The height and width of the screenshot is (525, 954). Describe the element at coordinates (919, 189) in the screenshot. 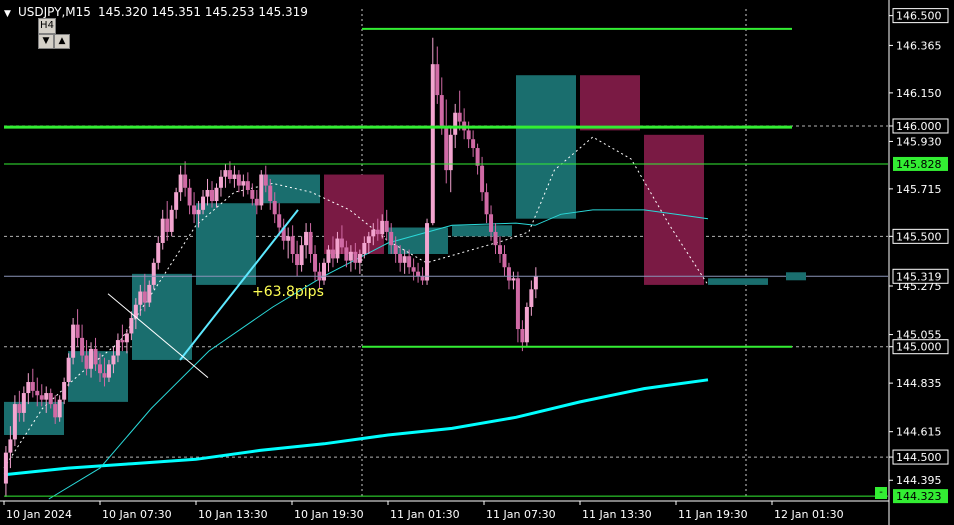

I see `price-tick-label: 145.715` at that location.